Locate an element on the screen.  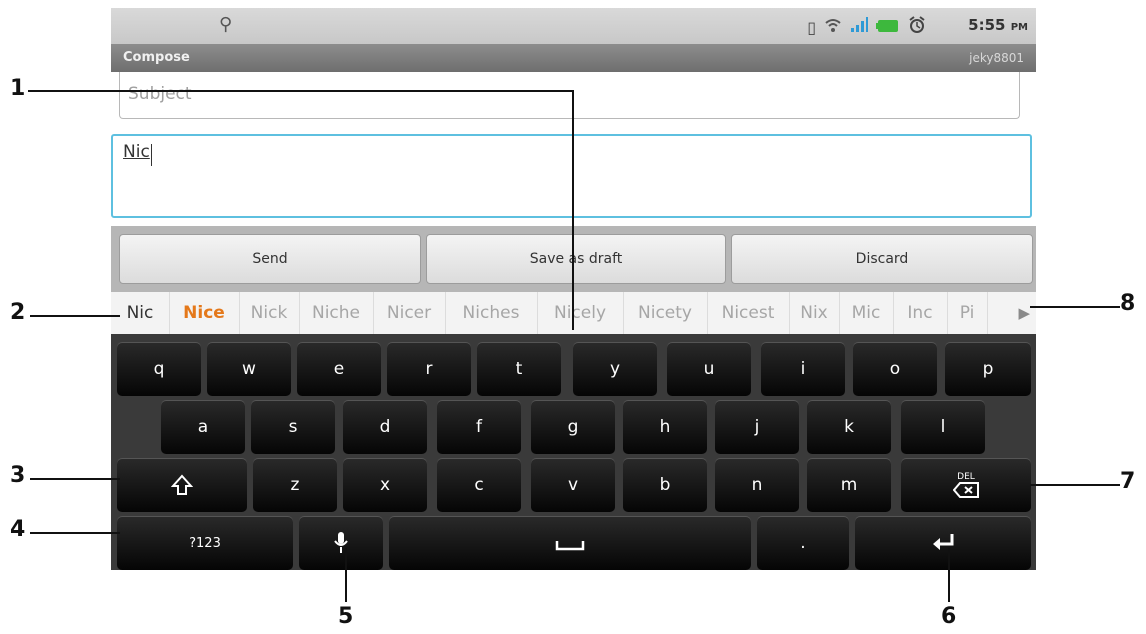
key-l: l is located at coordinates (943, 427).